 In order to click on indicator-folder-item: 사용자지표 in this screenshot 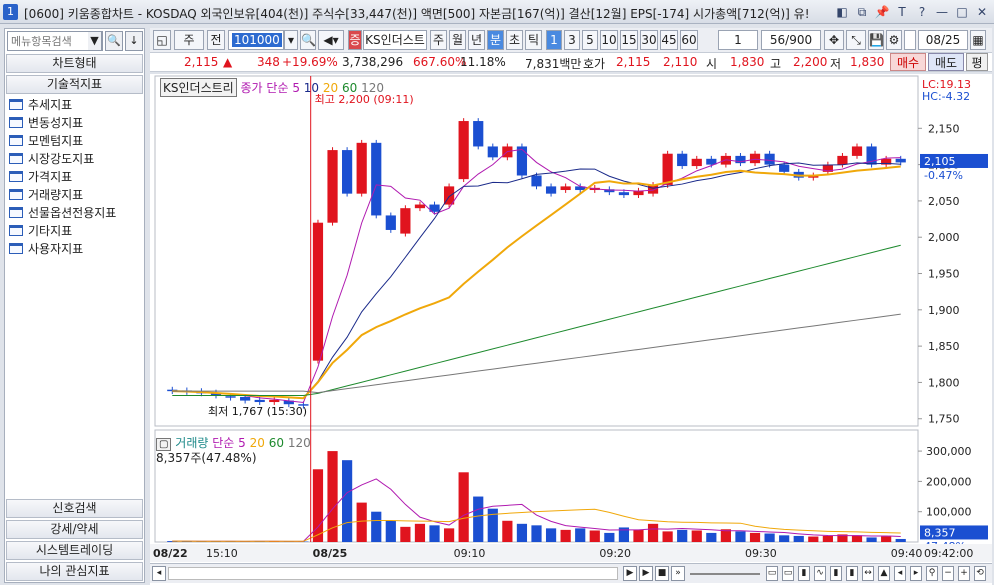, I will do `click(62, 248)`.